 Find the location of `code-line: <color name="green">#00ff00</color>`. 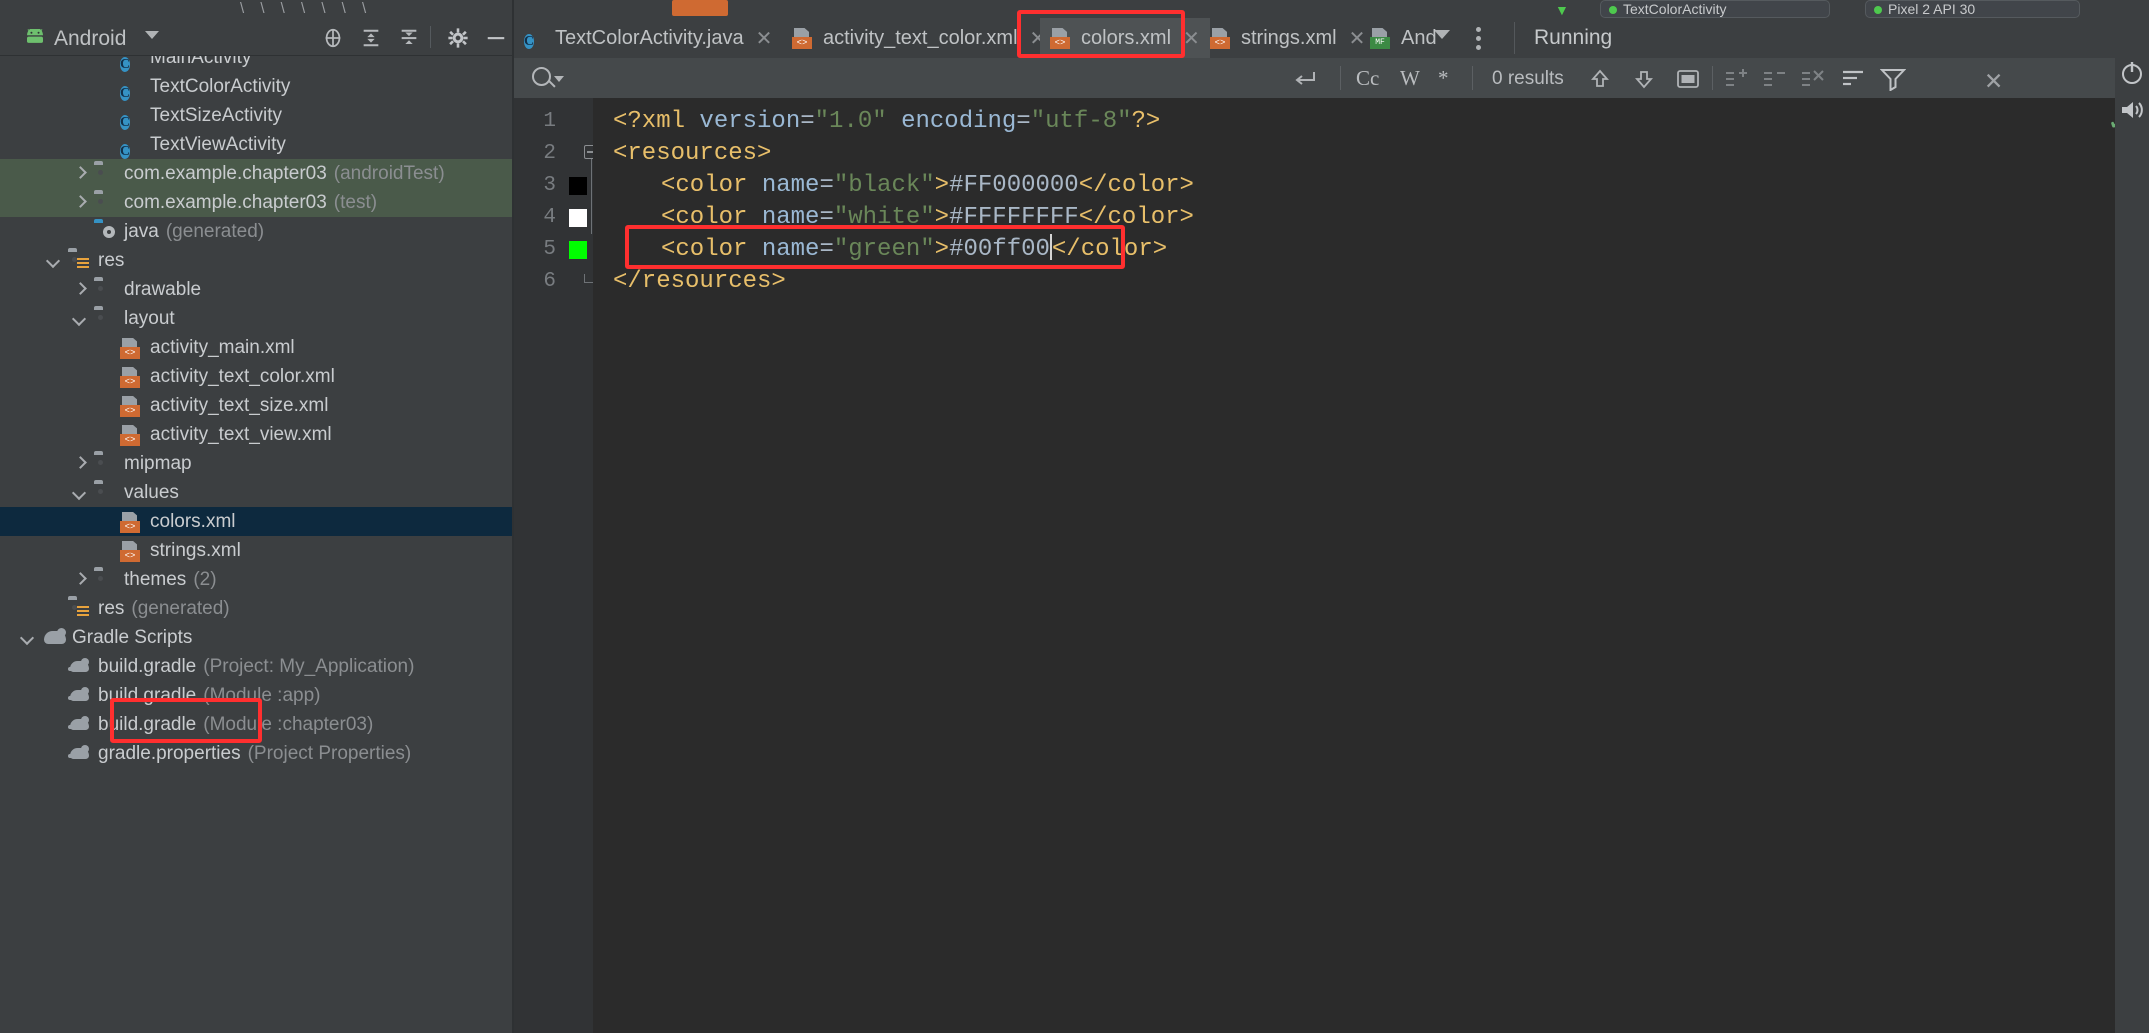

code-line: <color name="green">#00ff00</color> is located at coordinates (1371, 250).